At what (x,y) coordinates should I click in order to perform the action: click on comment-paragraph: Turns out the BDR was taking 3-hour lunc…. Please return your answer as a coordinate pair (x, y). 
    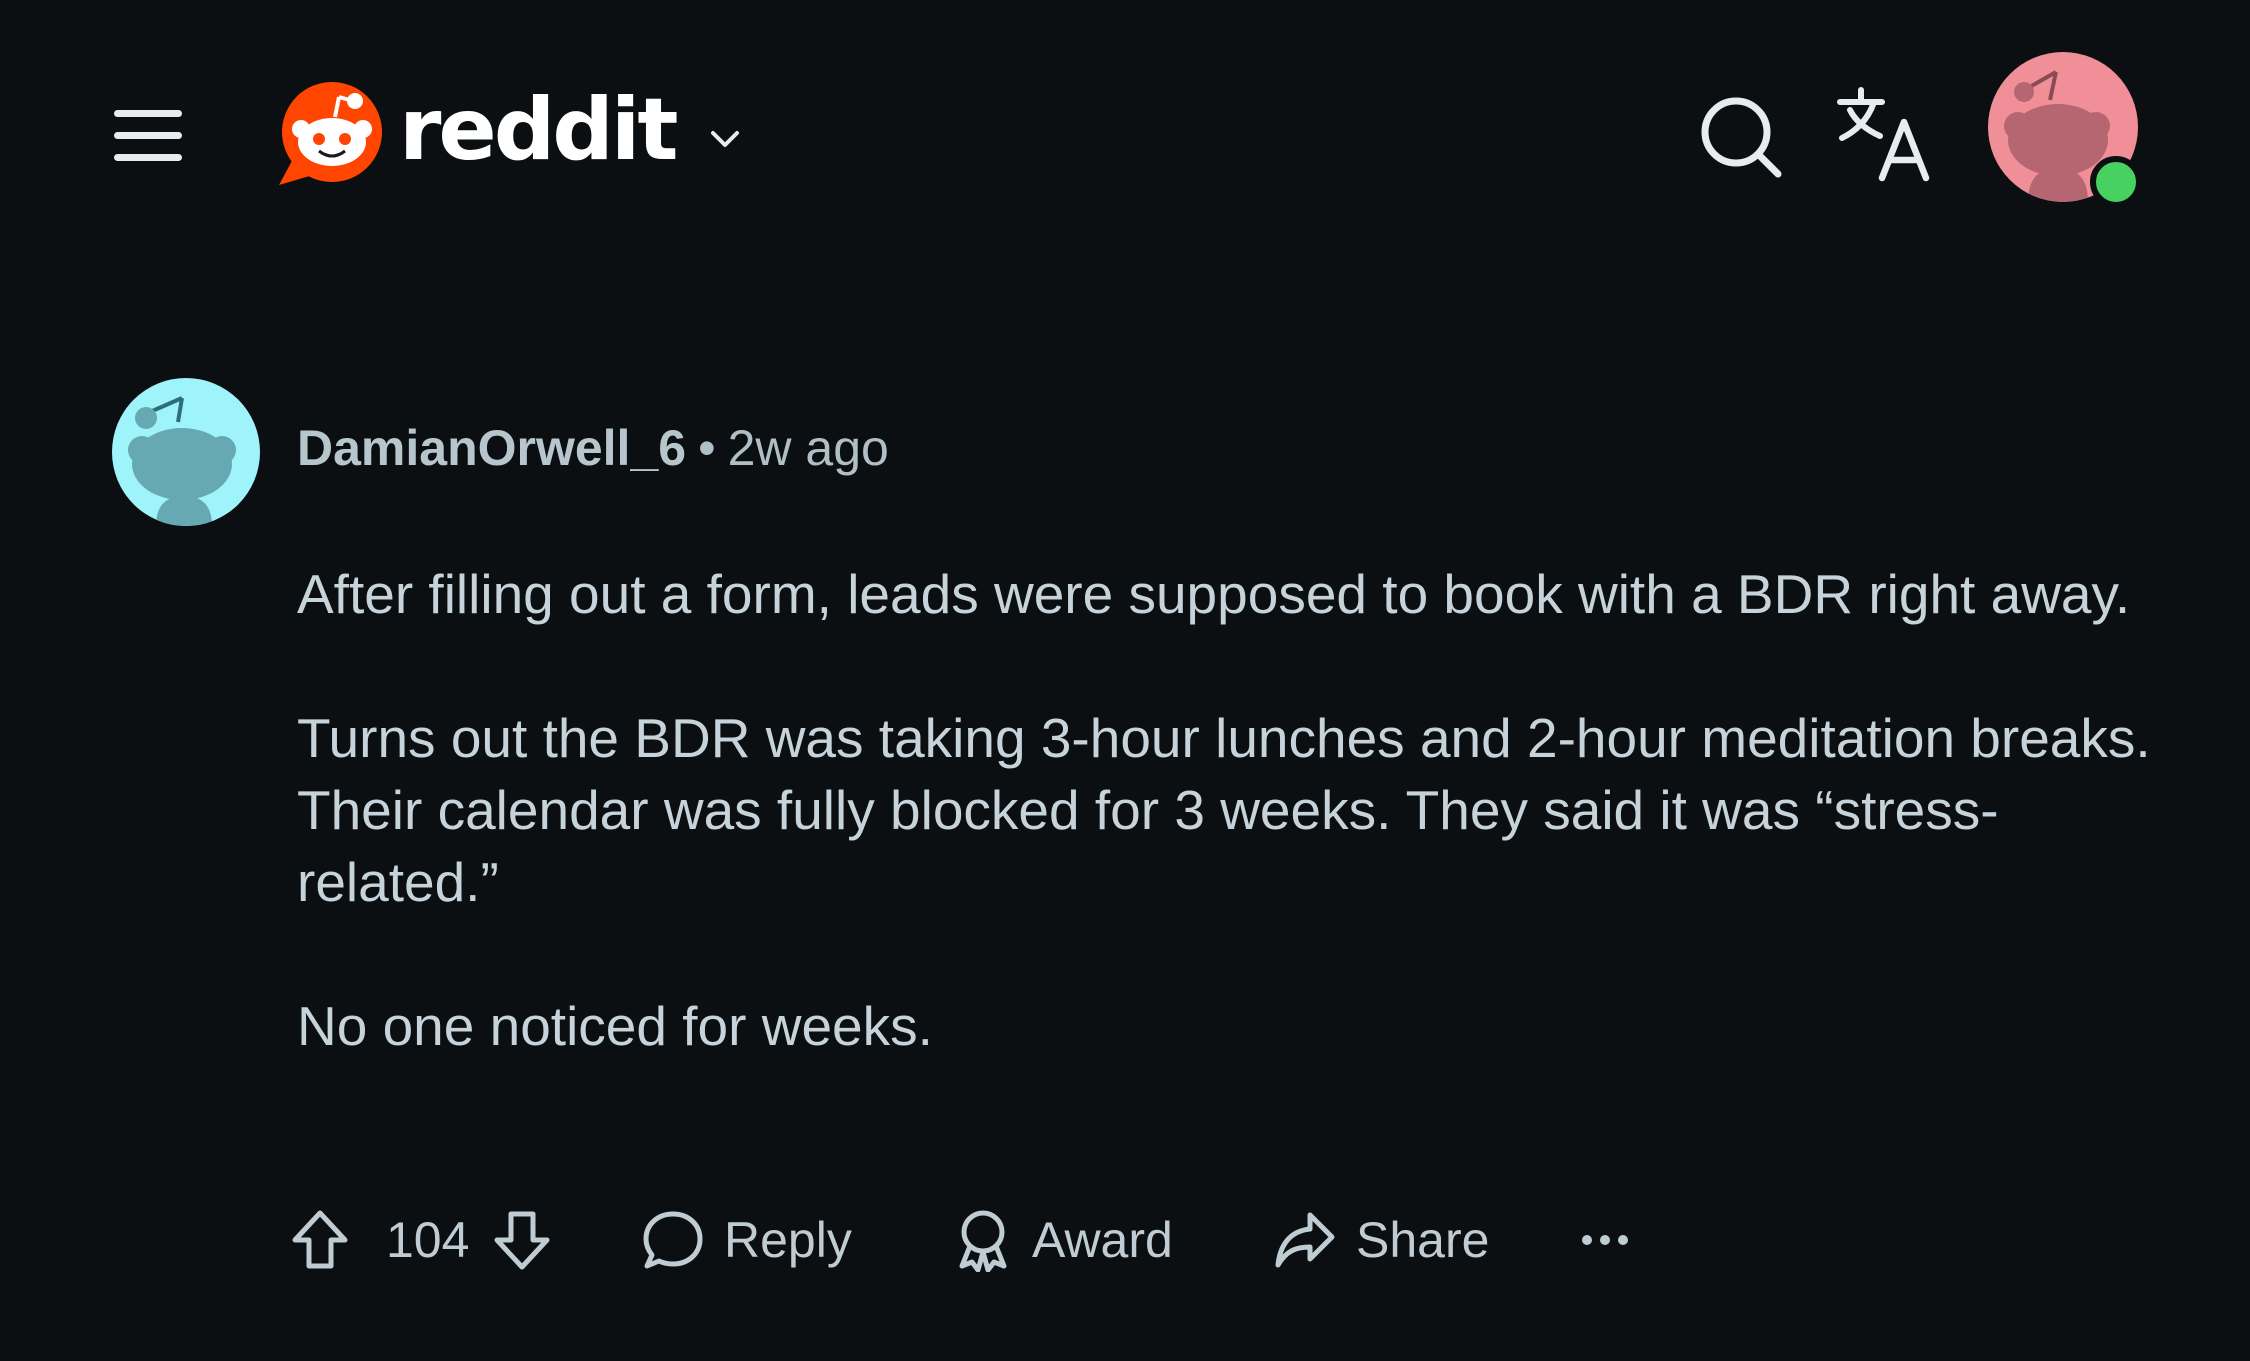
    Looking at the image, I should click on (1224, 810).